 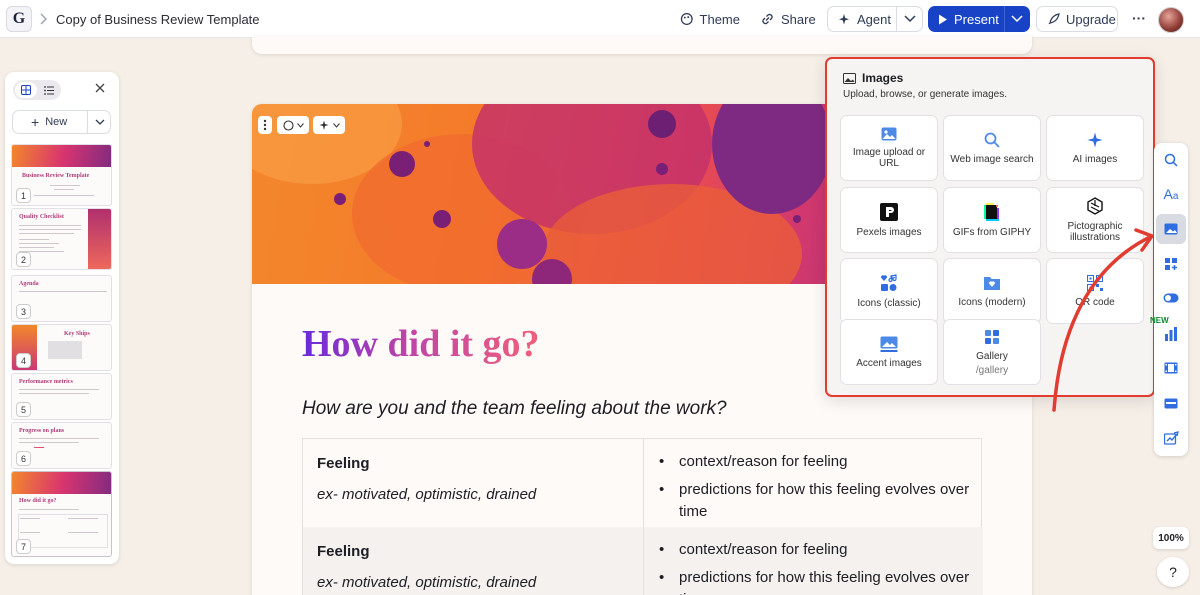 I want to click on link-icon, so click(x=767, y=19).